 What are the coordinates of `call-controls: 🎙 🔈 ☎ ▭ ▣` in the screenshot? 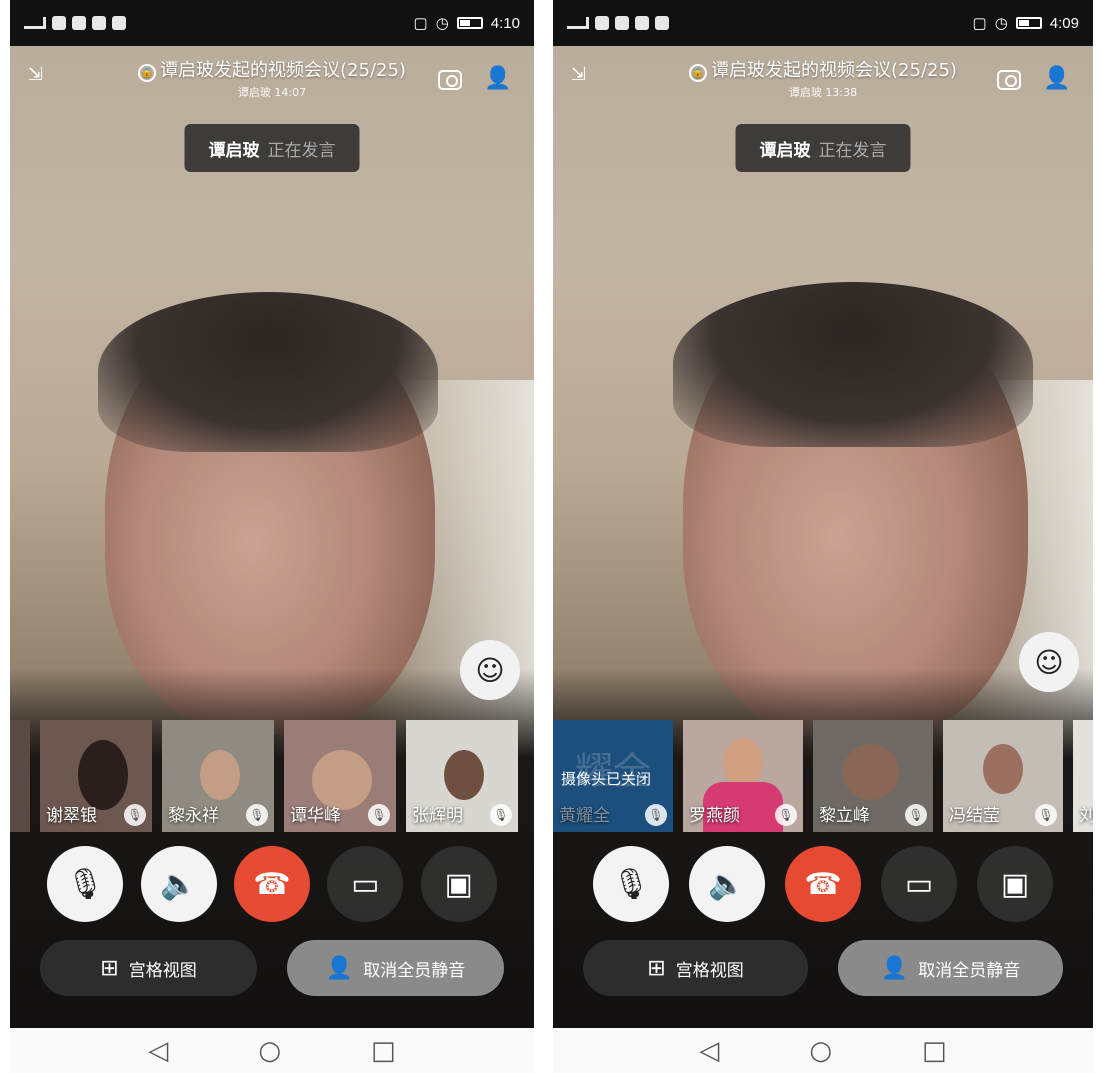 It's located at (272, 884).